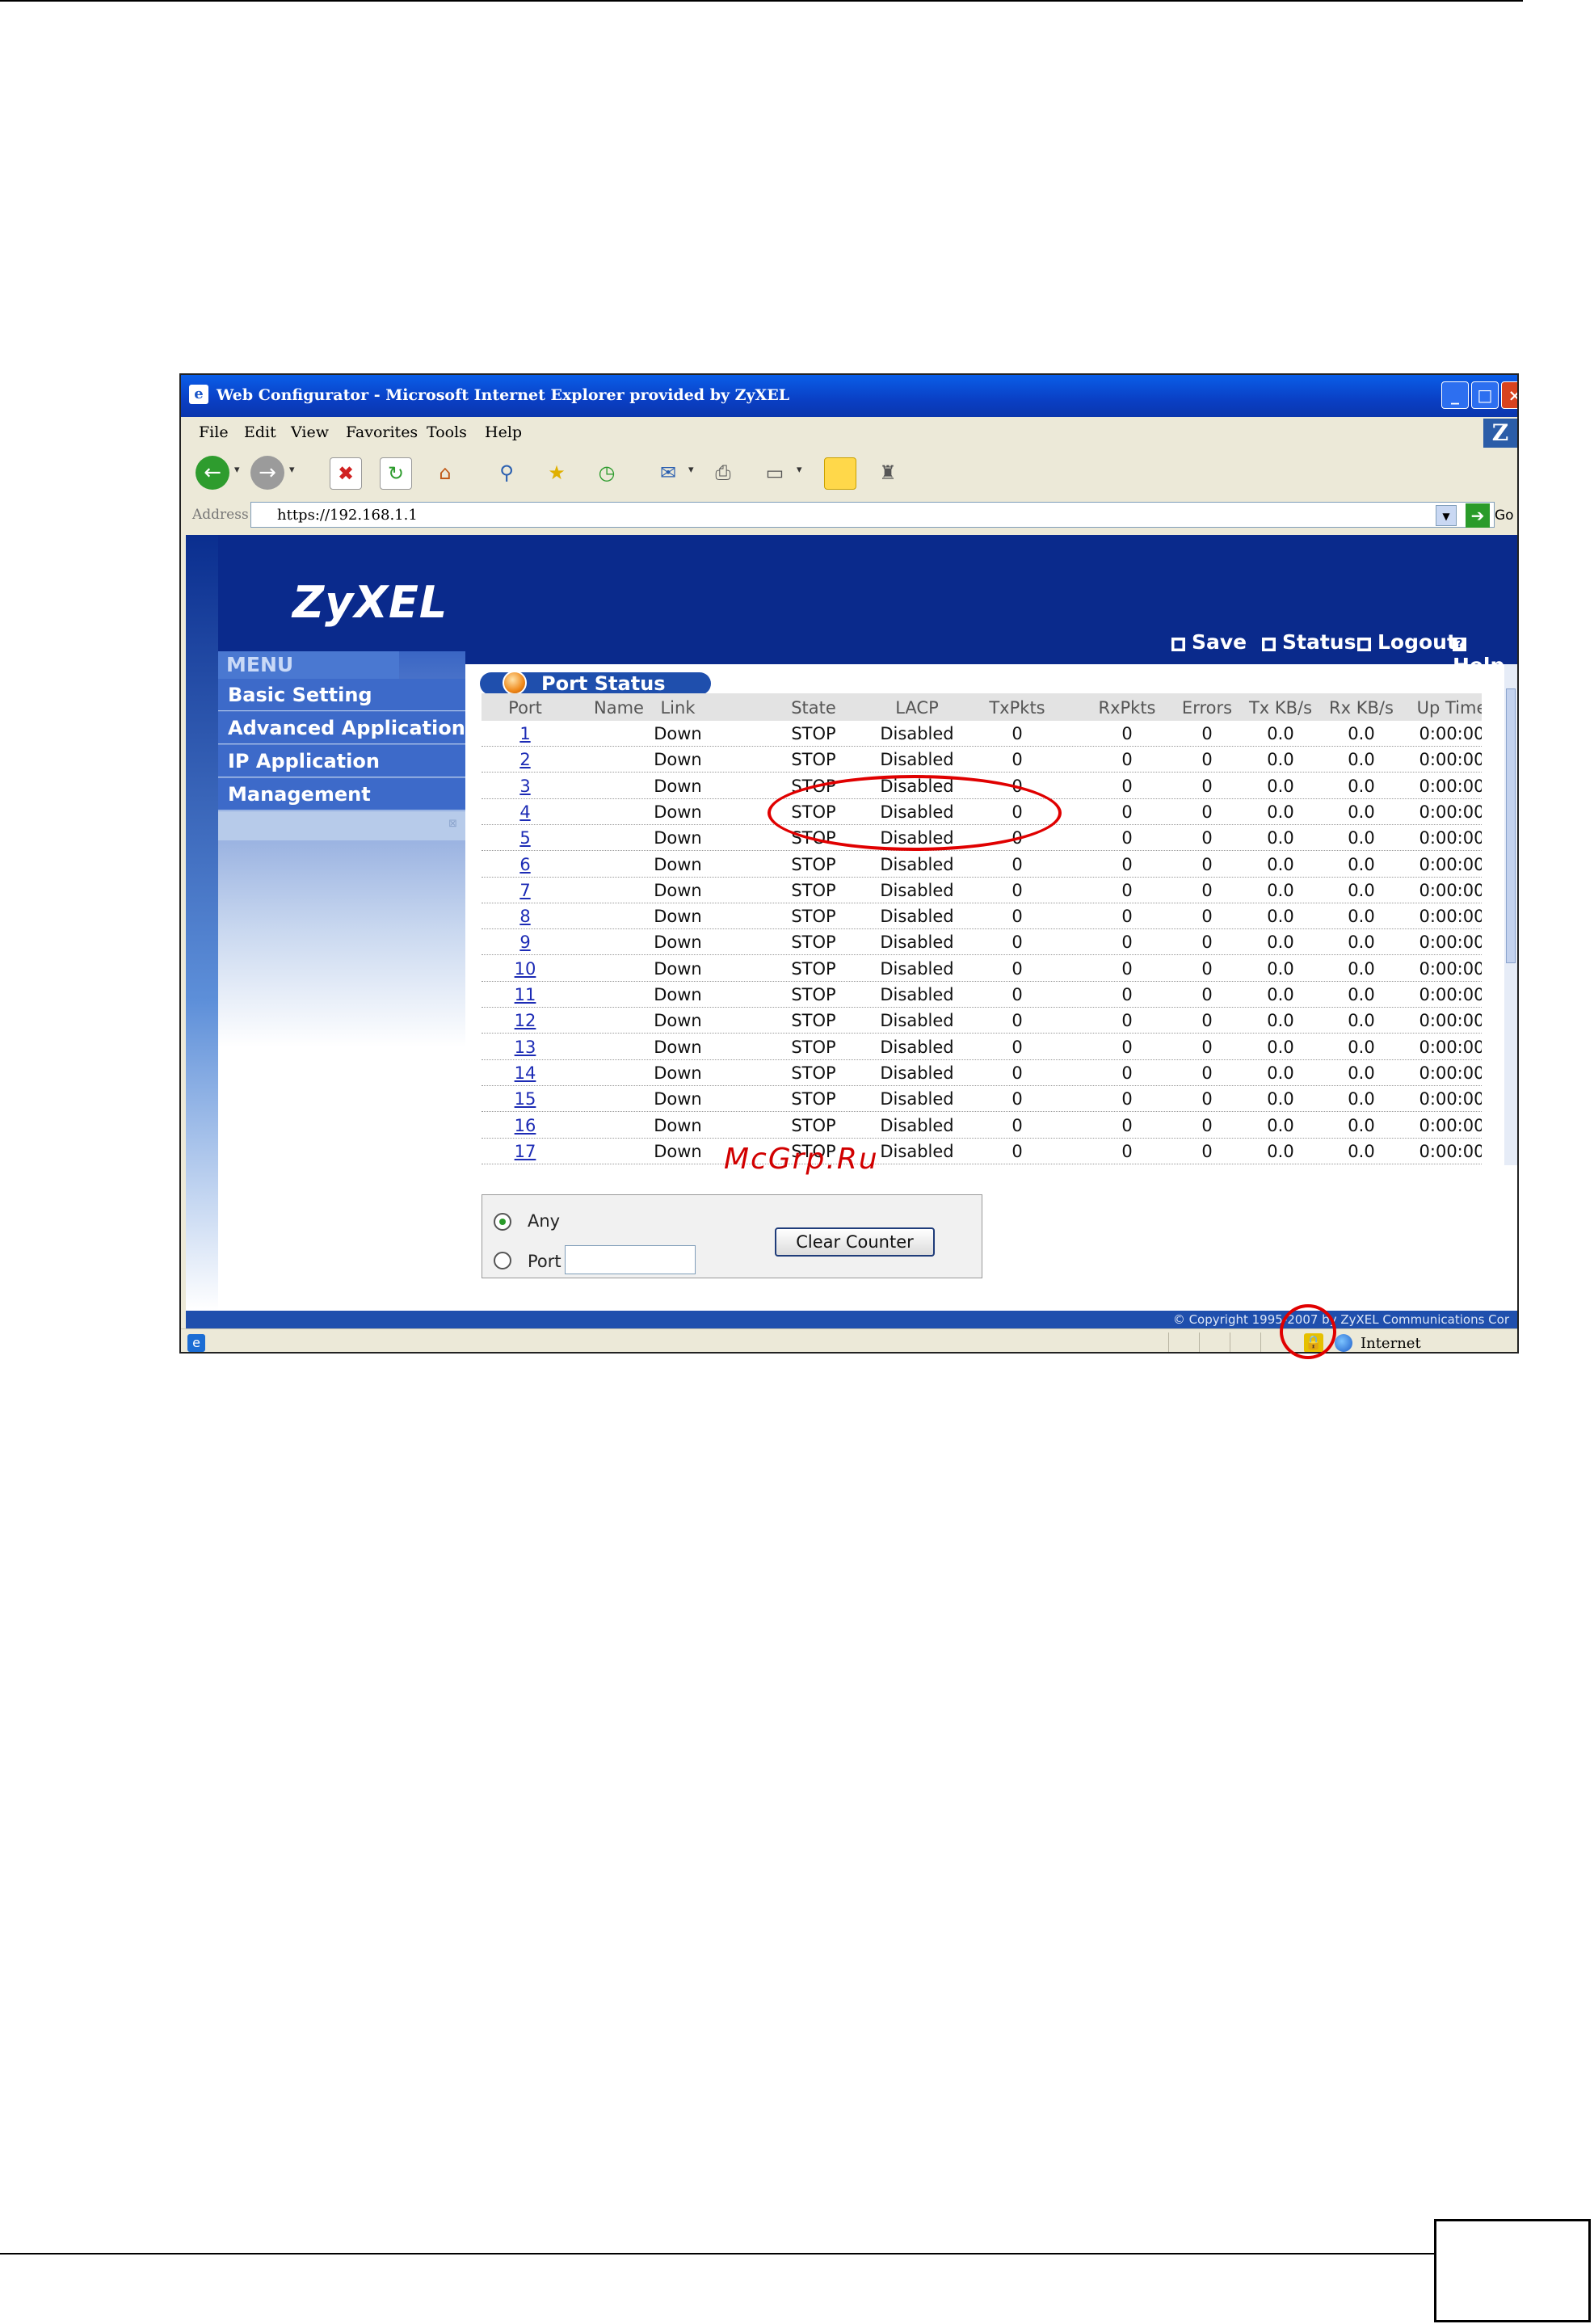 This screenshot has height=2324, width=1594. I want to click on note-icon, so click(840, 473).